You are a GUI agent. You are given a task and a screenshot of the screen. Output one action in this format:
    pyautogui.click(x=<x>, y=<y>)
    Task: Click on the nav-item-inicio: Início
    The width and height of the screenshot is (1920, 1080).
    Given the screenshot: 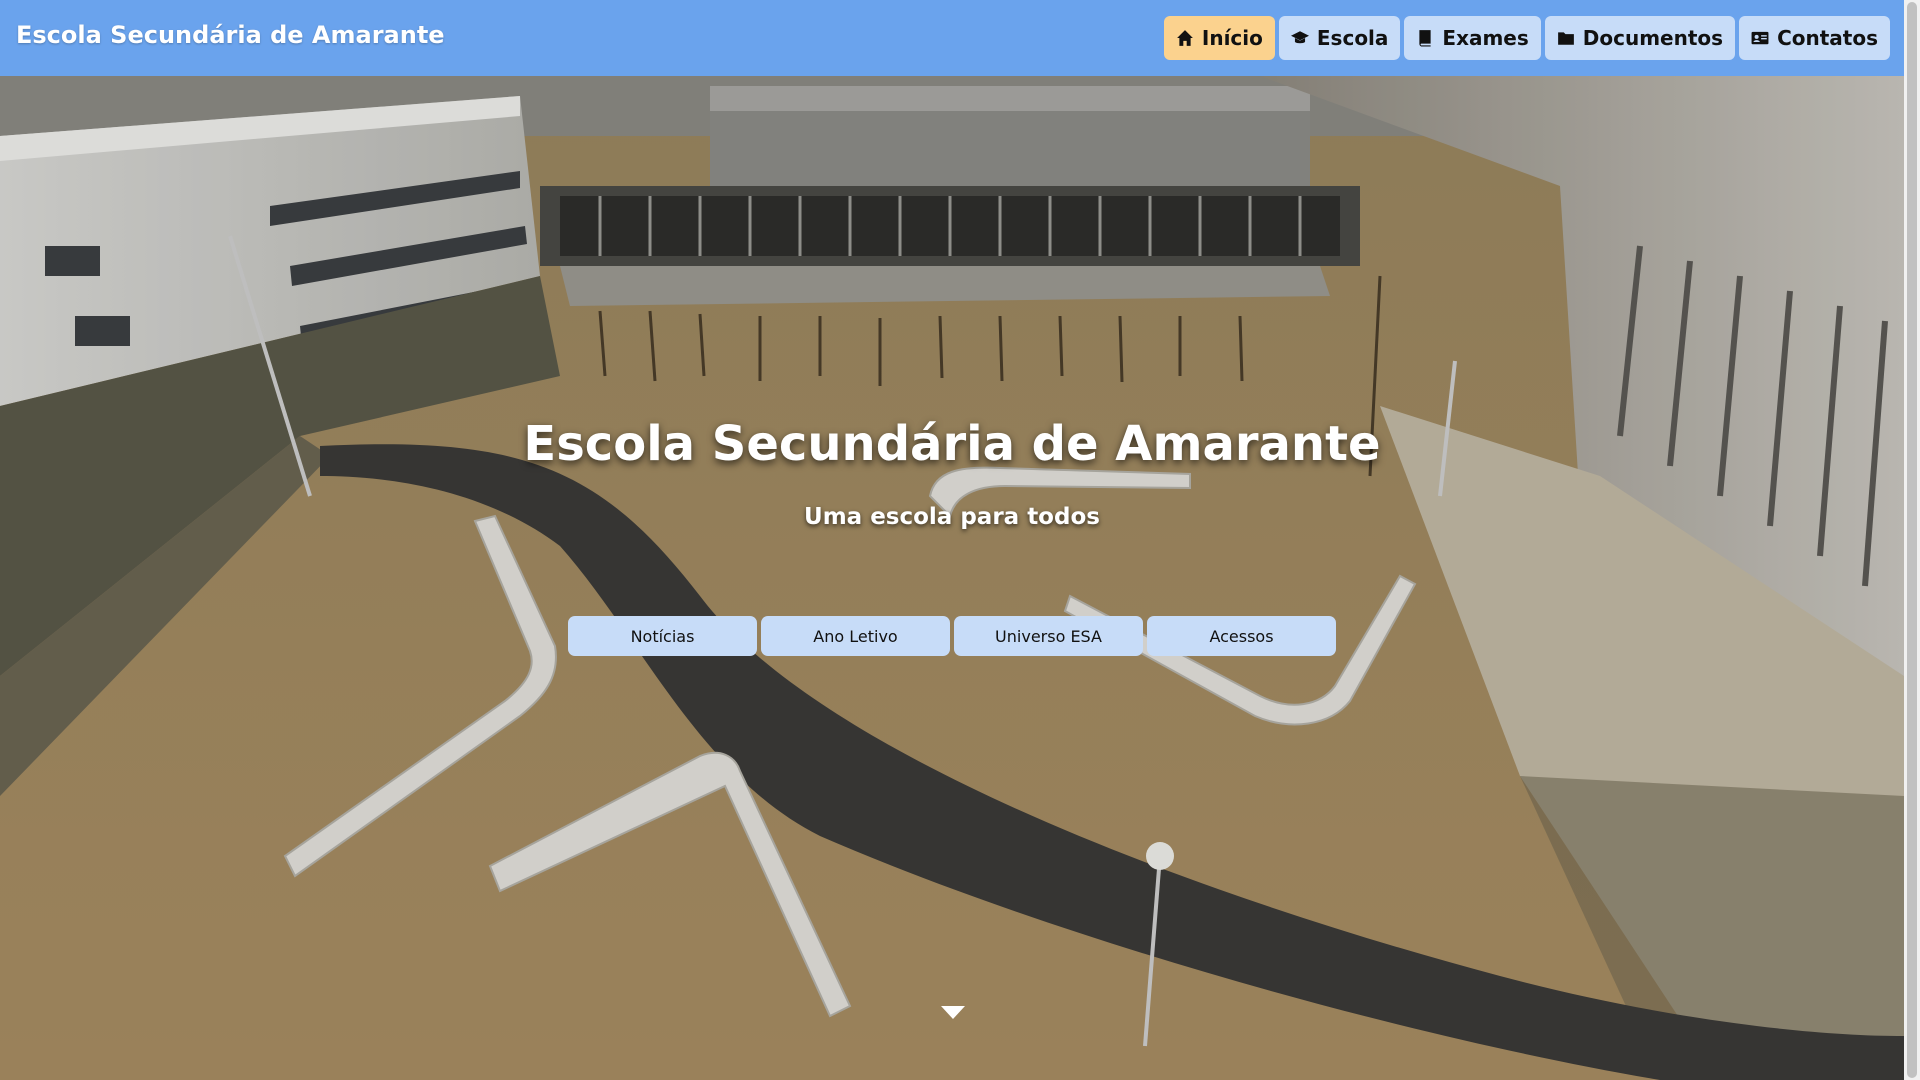 What is the action you would take?
    pyautogui.click(x=1219, y=38)
    